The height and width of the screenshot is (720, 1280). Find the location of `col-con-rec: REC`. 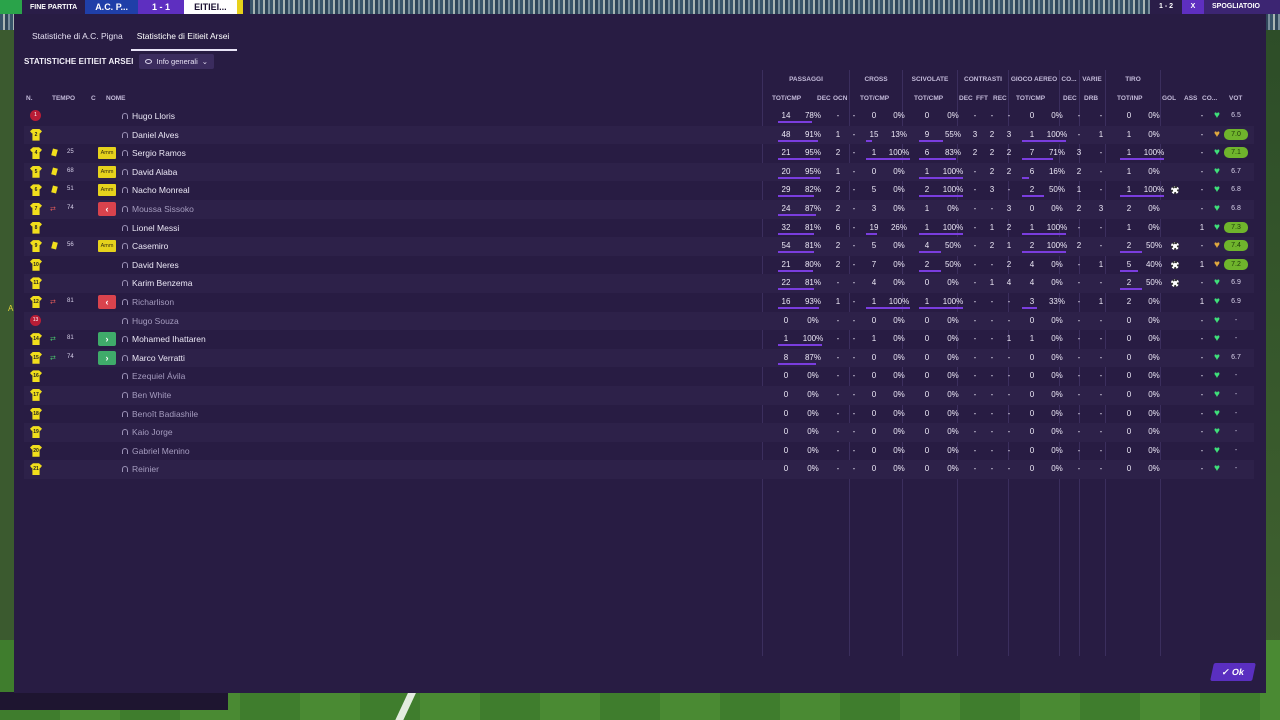

col-con-rec: REC is located at coordinates (1000, 98).